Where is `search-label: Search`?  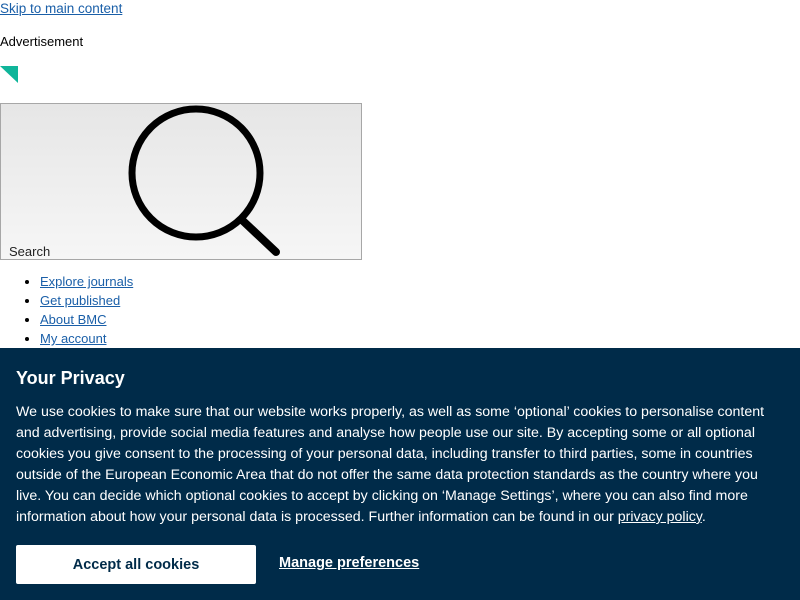
search-label: Search is located at coordinates (30, 251).